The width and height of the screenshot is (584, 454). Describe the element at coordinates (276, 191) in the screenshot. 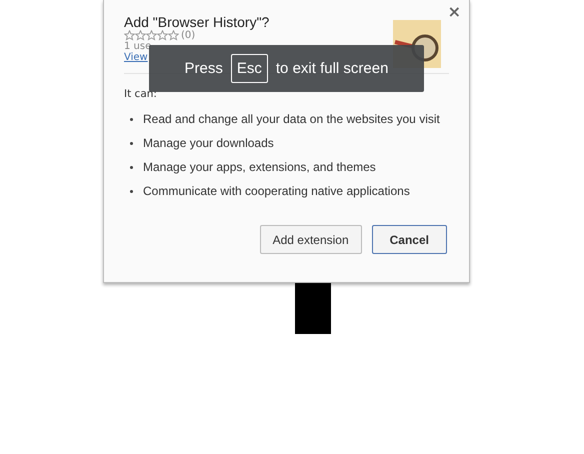

I see `permission-text: Communicate with cooperating native applications` at that location.